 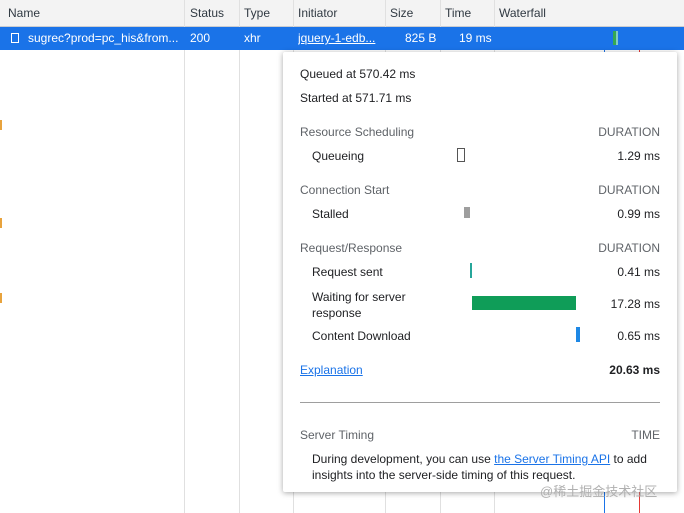 I want to click on server-timing-text: During development, you can use, so click(x=403, y=459).